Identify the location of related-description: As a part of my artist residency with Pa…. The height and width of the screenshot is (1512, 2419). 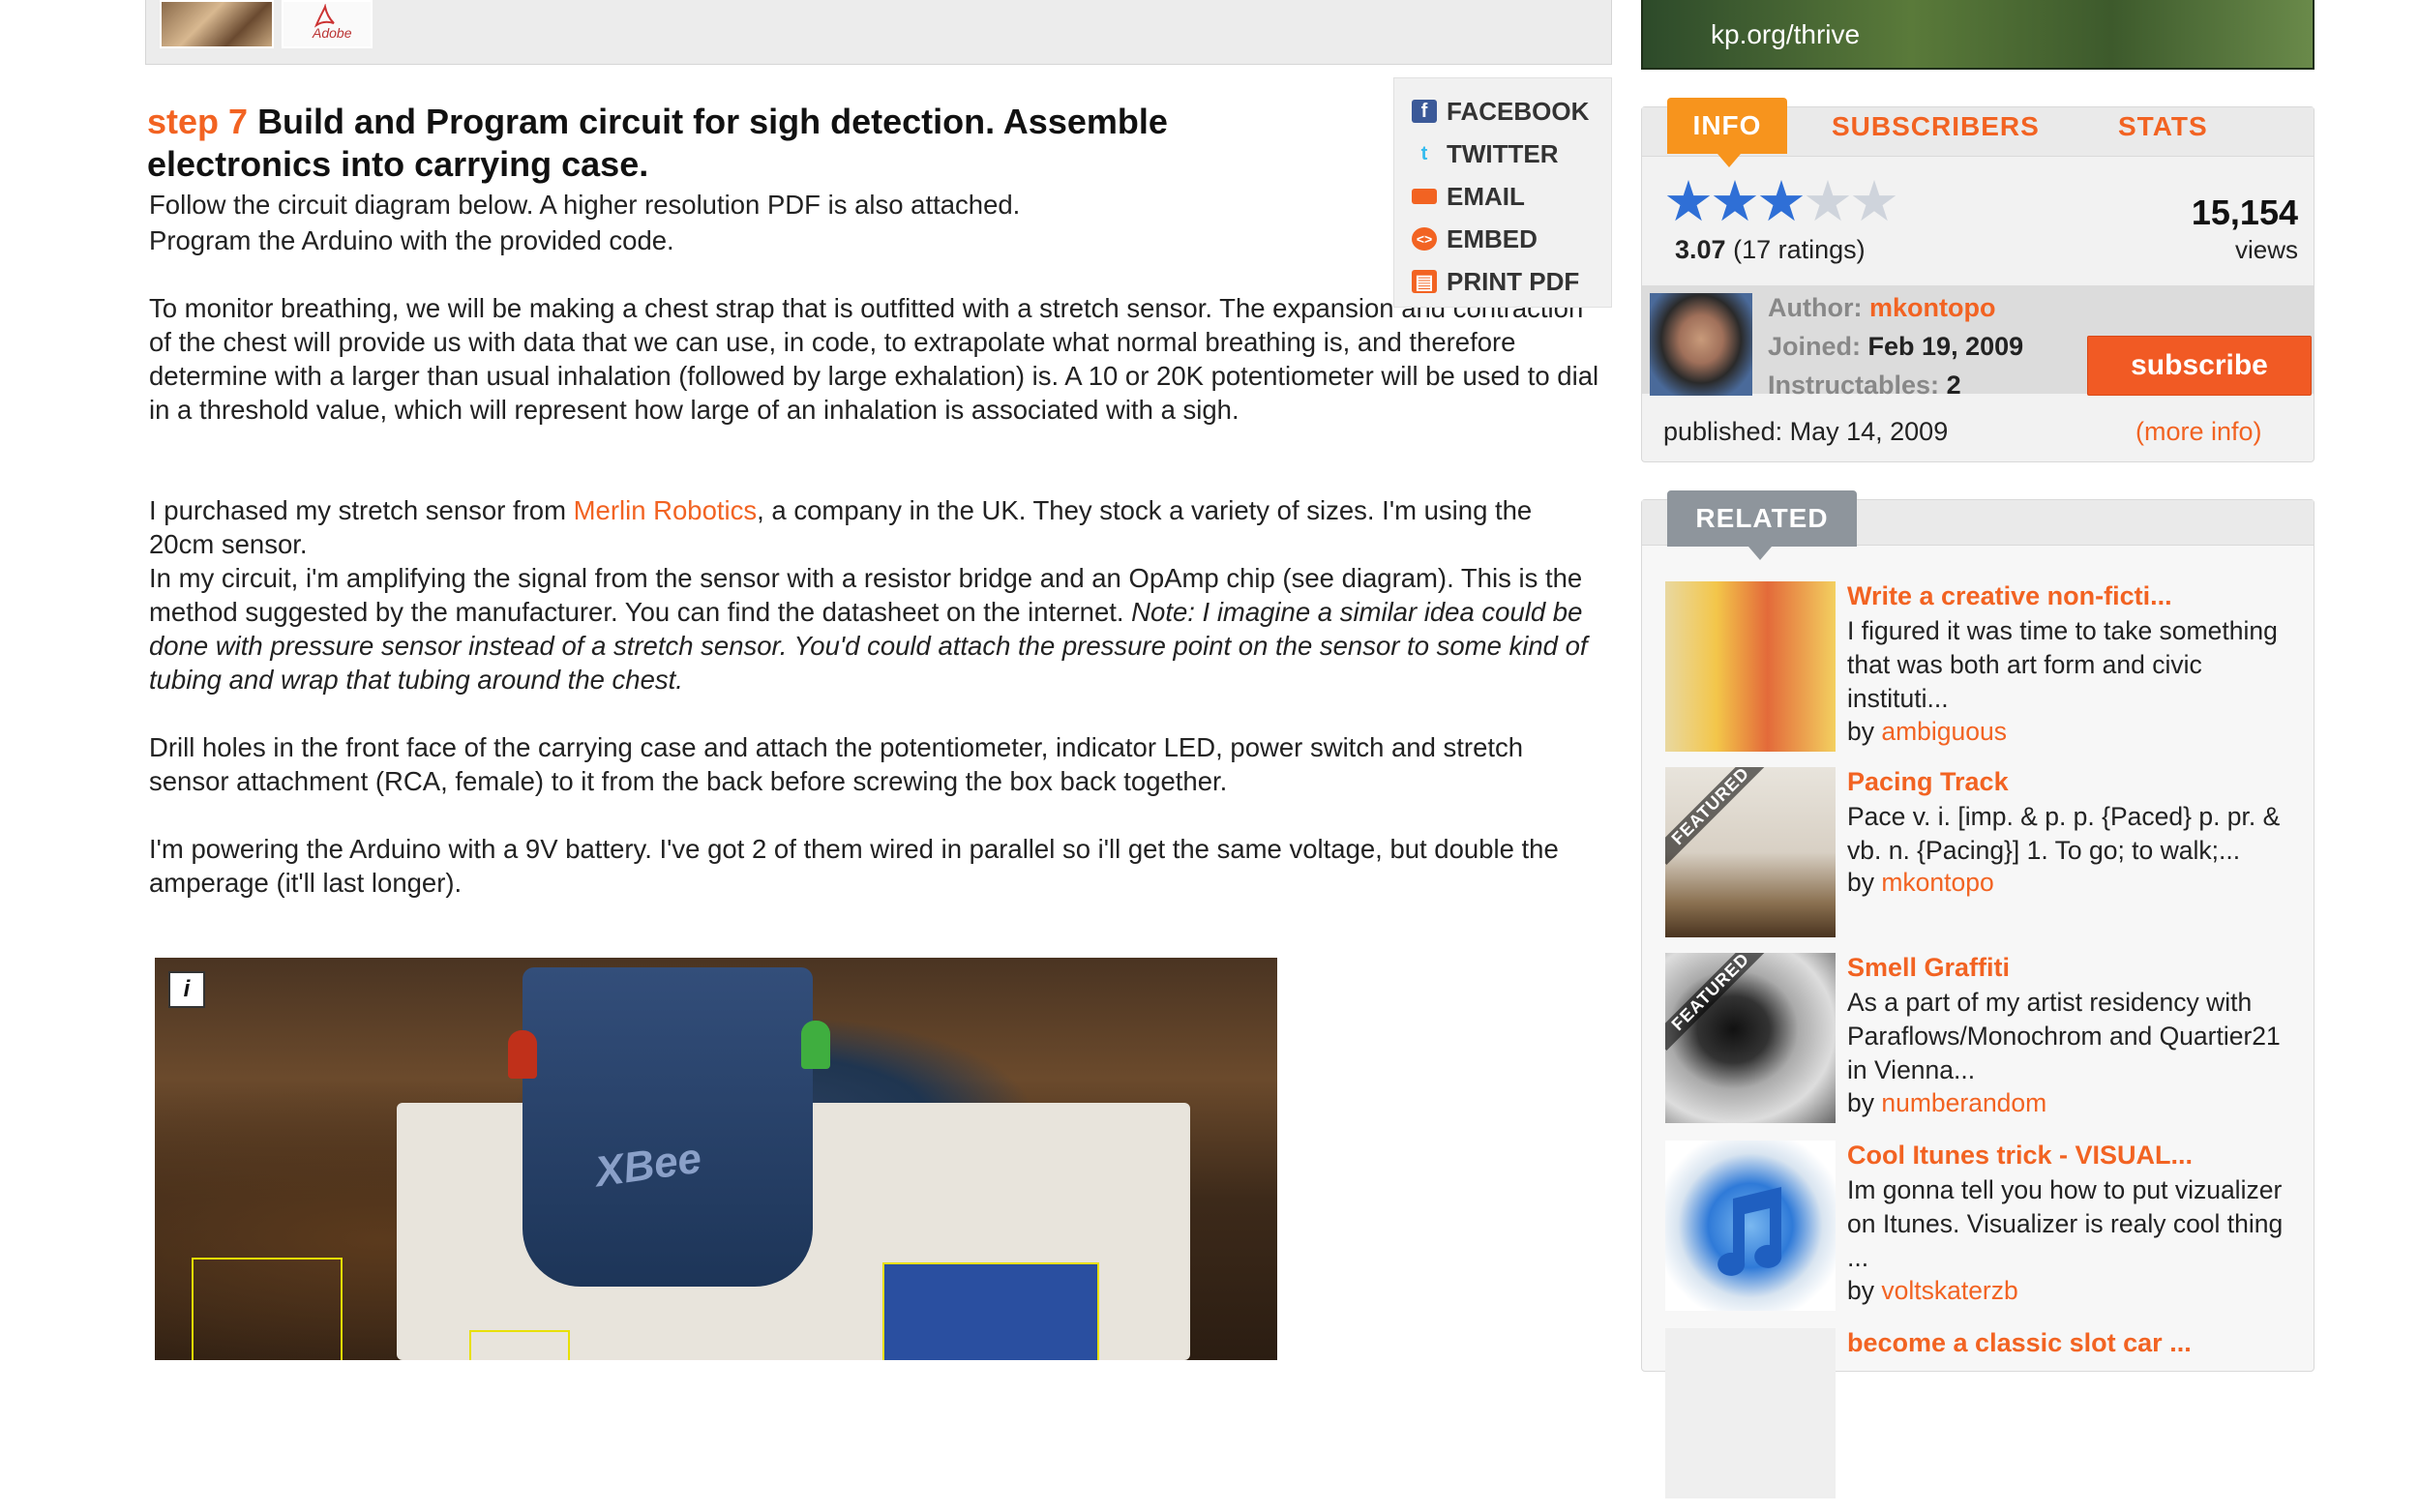
(2064, 1036).